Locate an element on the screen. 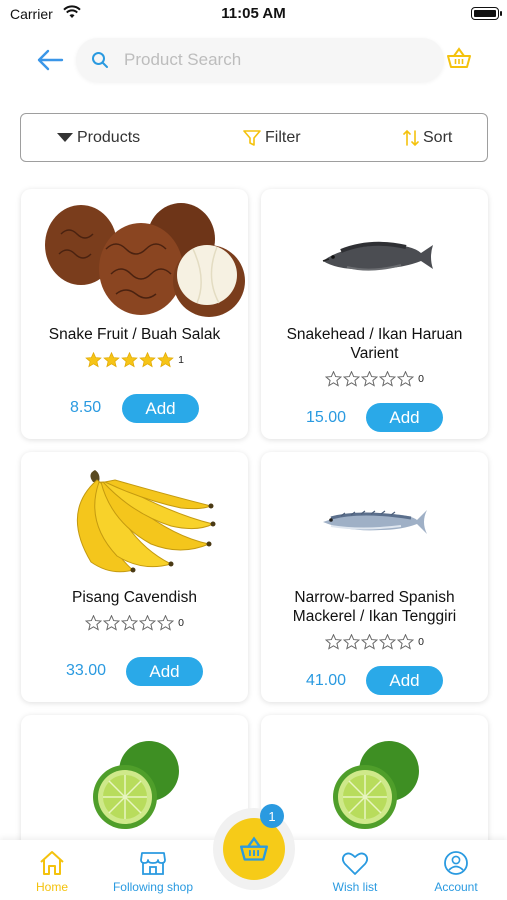 The width and height of the screenshot is (507, 900). product-price: 33.00 is located at coordinates (86, 670).